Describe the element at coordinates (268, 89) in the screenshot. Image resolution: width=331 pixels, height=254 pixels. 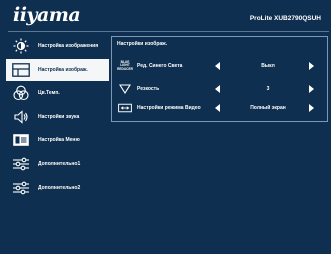
I see `row-value: 3` at that location.